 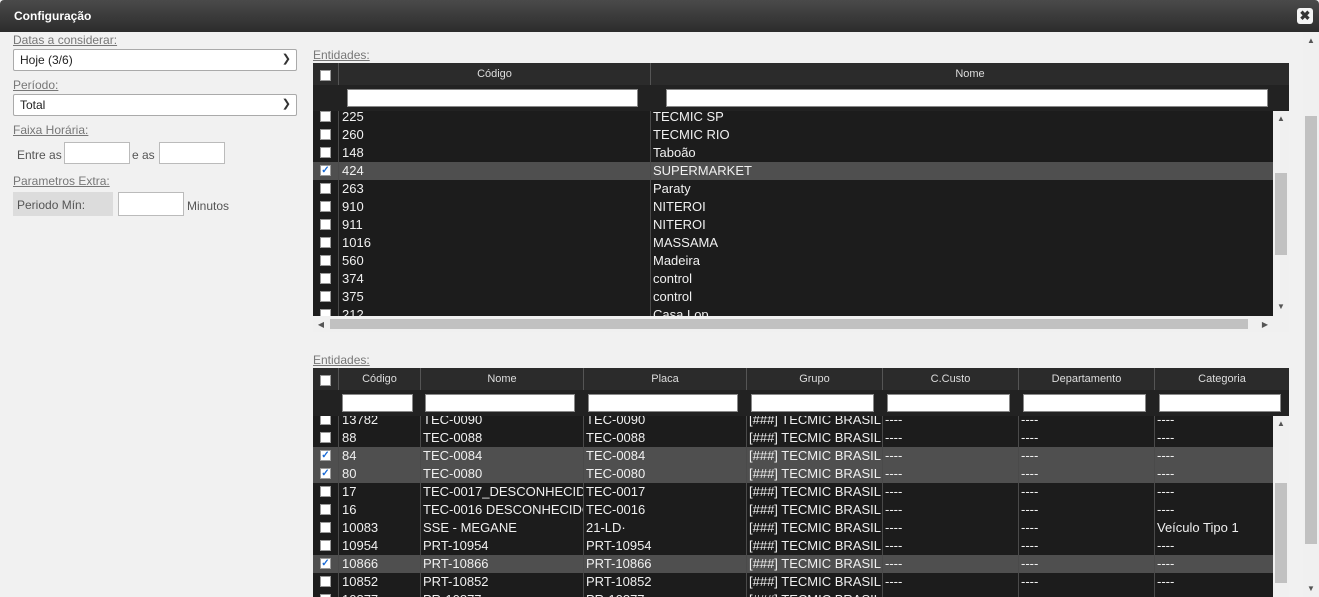 I want to click on grid-filter-row, so click(x=801, y=98).